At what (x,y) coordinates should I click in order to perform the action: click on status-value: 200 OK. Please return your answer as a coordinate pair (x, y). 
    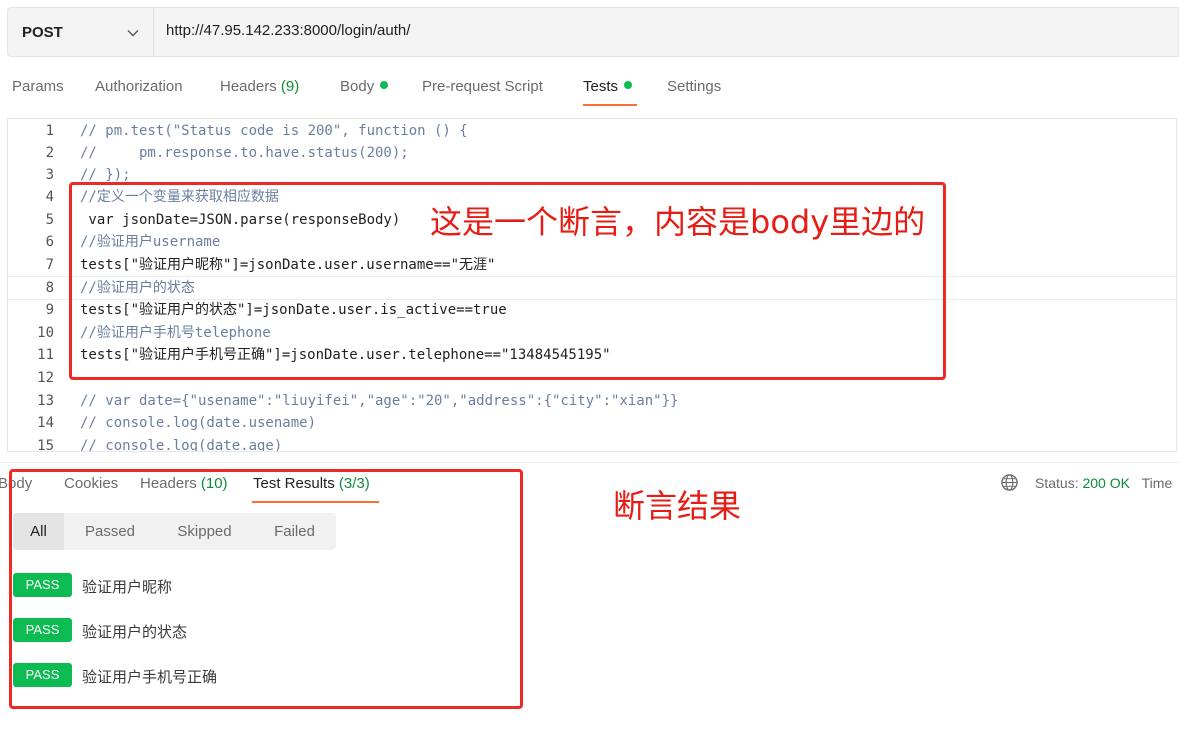
    Looking at the image, I should click on (1106, 483).